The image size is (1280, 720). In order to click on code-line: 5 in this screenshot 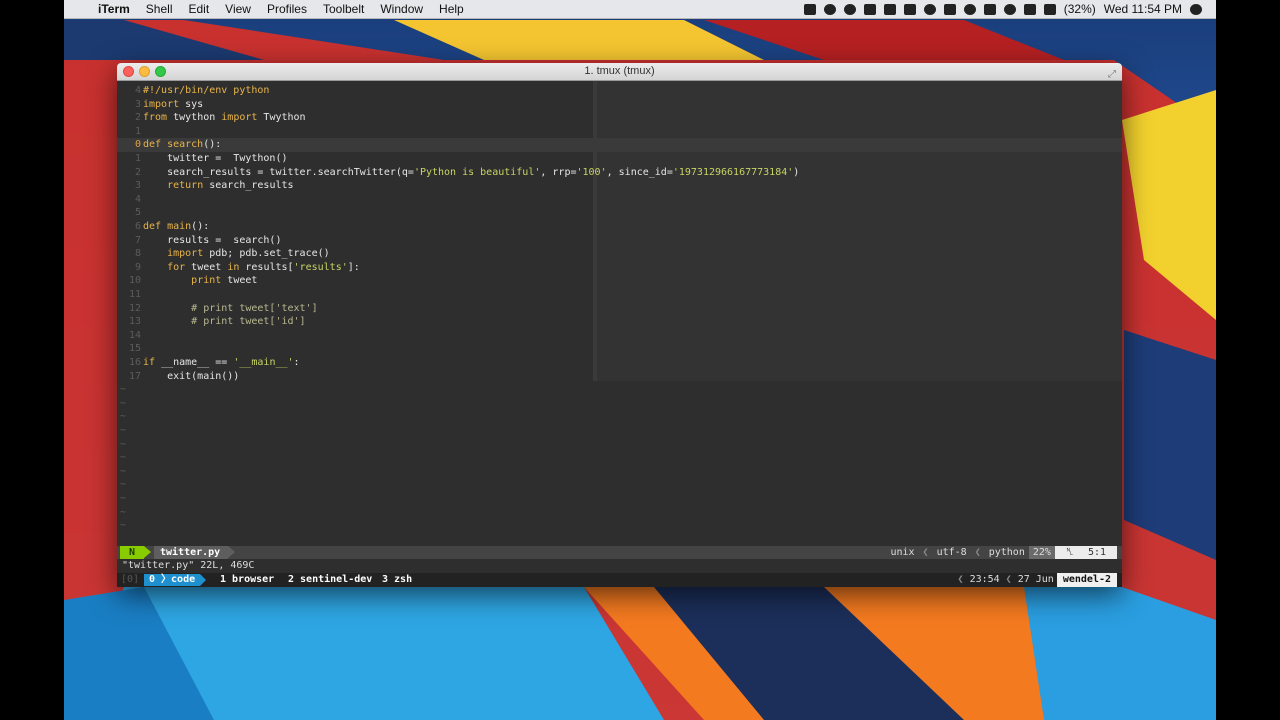, I will do `click(619, 213)`.